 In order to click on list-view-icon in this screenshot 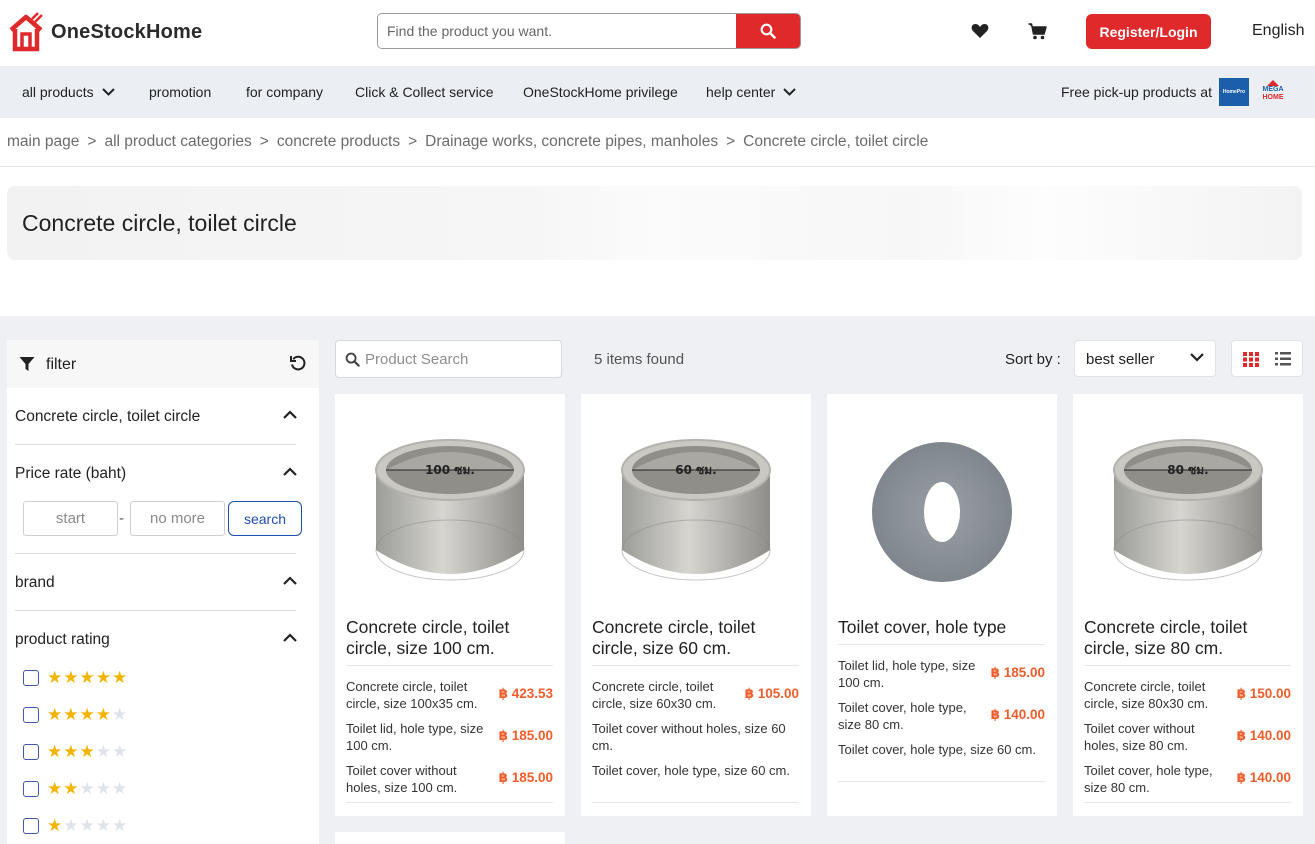, I will do `click(1283, 359)`.